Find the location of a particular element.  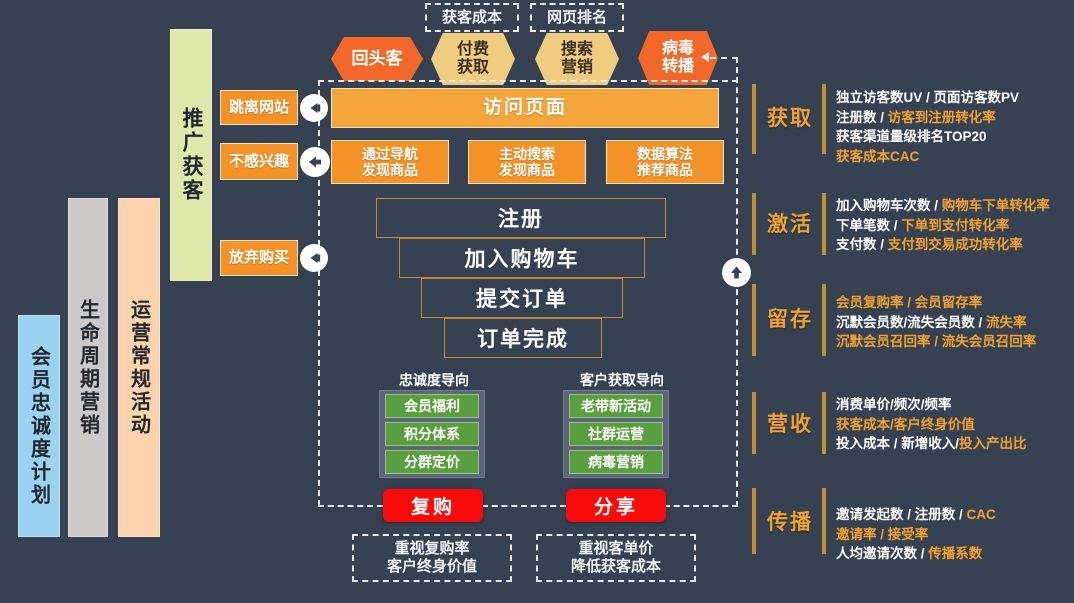

flow-box-discover-via-search: 主动搜索 发现商品 is located at coordinates (527, 162).